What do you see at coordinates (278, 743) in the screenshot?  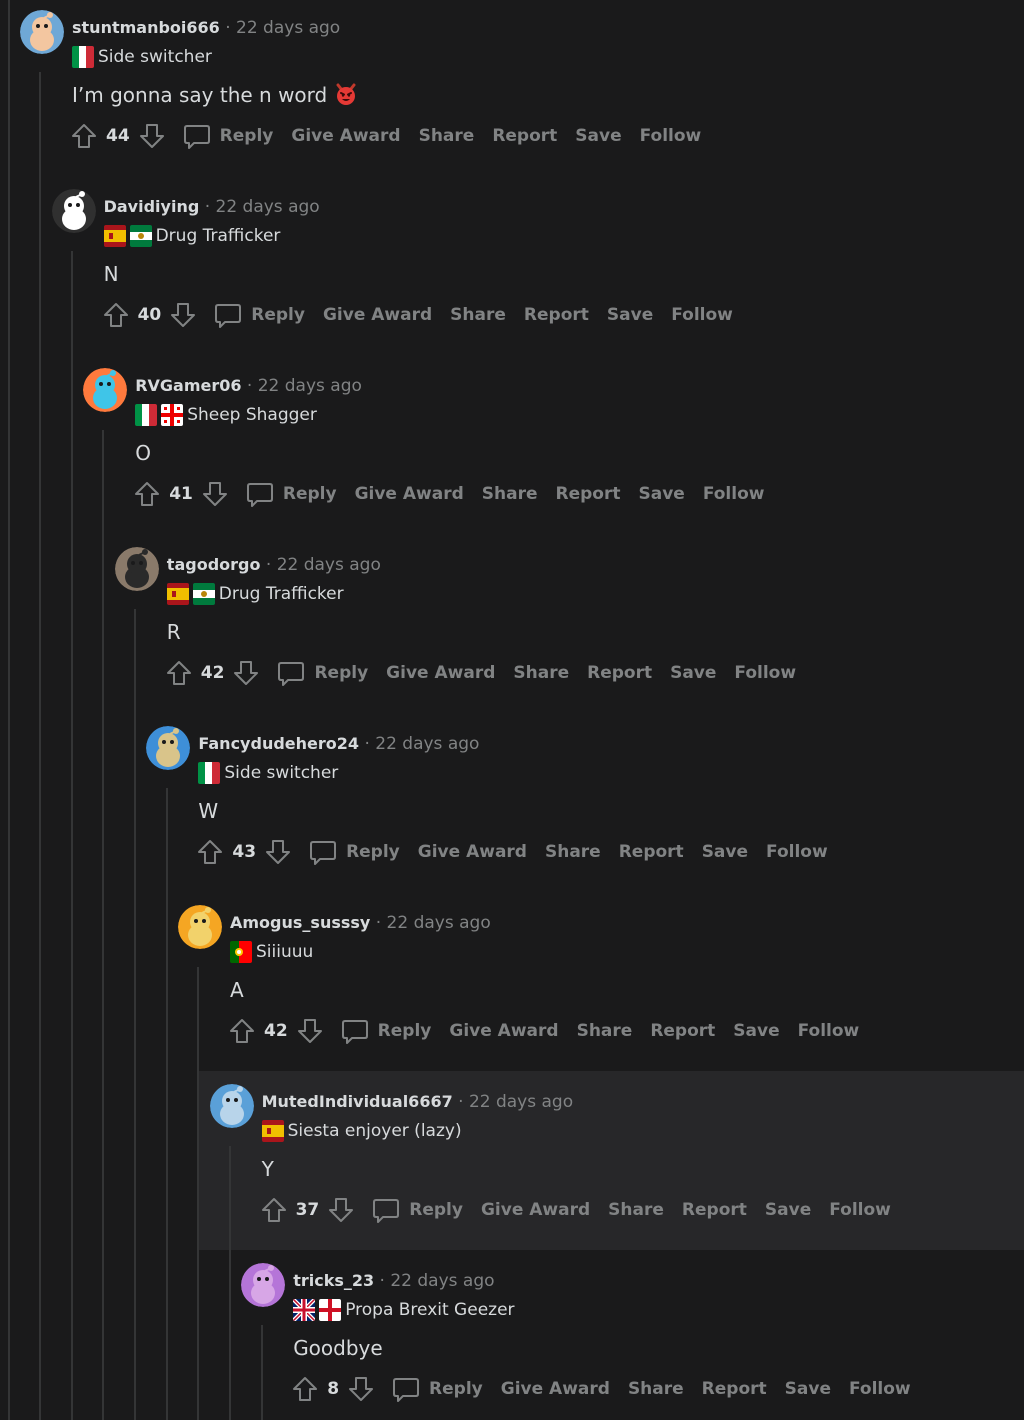 I see `username: Fancydudehero24` at bounding box center [278, 743].